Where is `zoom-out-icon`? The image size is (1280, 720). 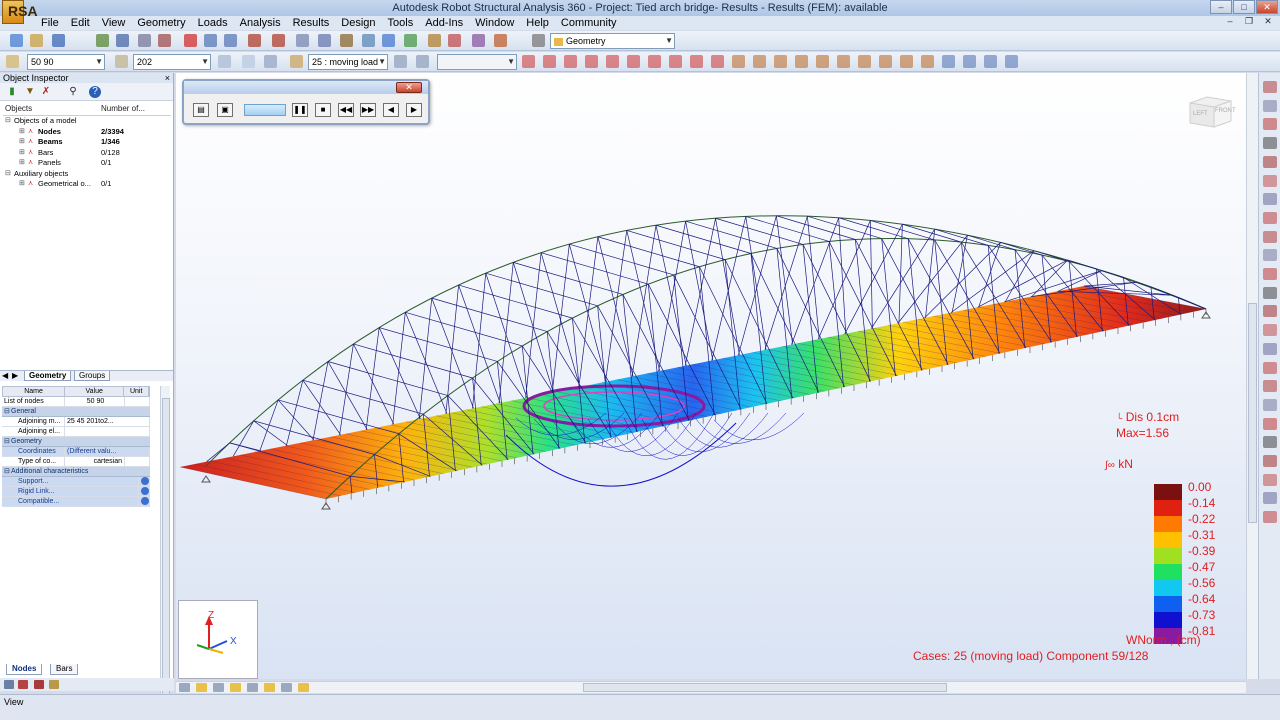 zoom-out-icon is located at coordinates (822, 61).